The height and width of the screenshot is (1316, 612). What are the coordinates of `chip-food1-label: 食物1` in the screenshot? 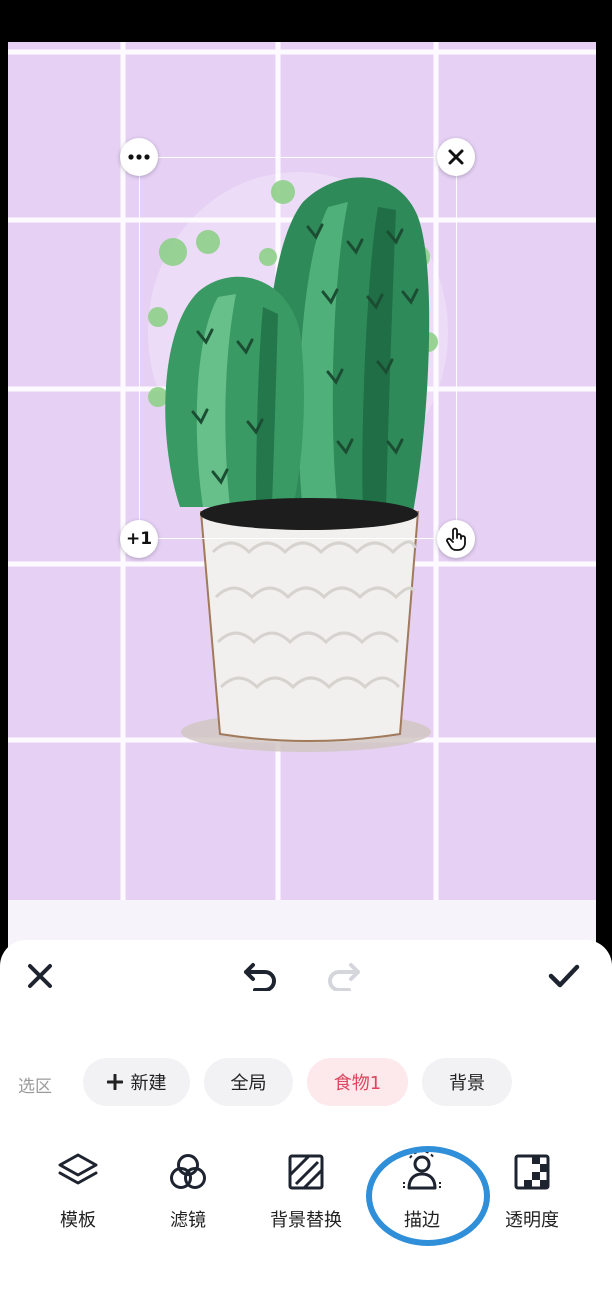 It's located at (357, 1083).